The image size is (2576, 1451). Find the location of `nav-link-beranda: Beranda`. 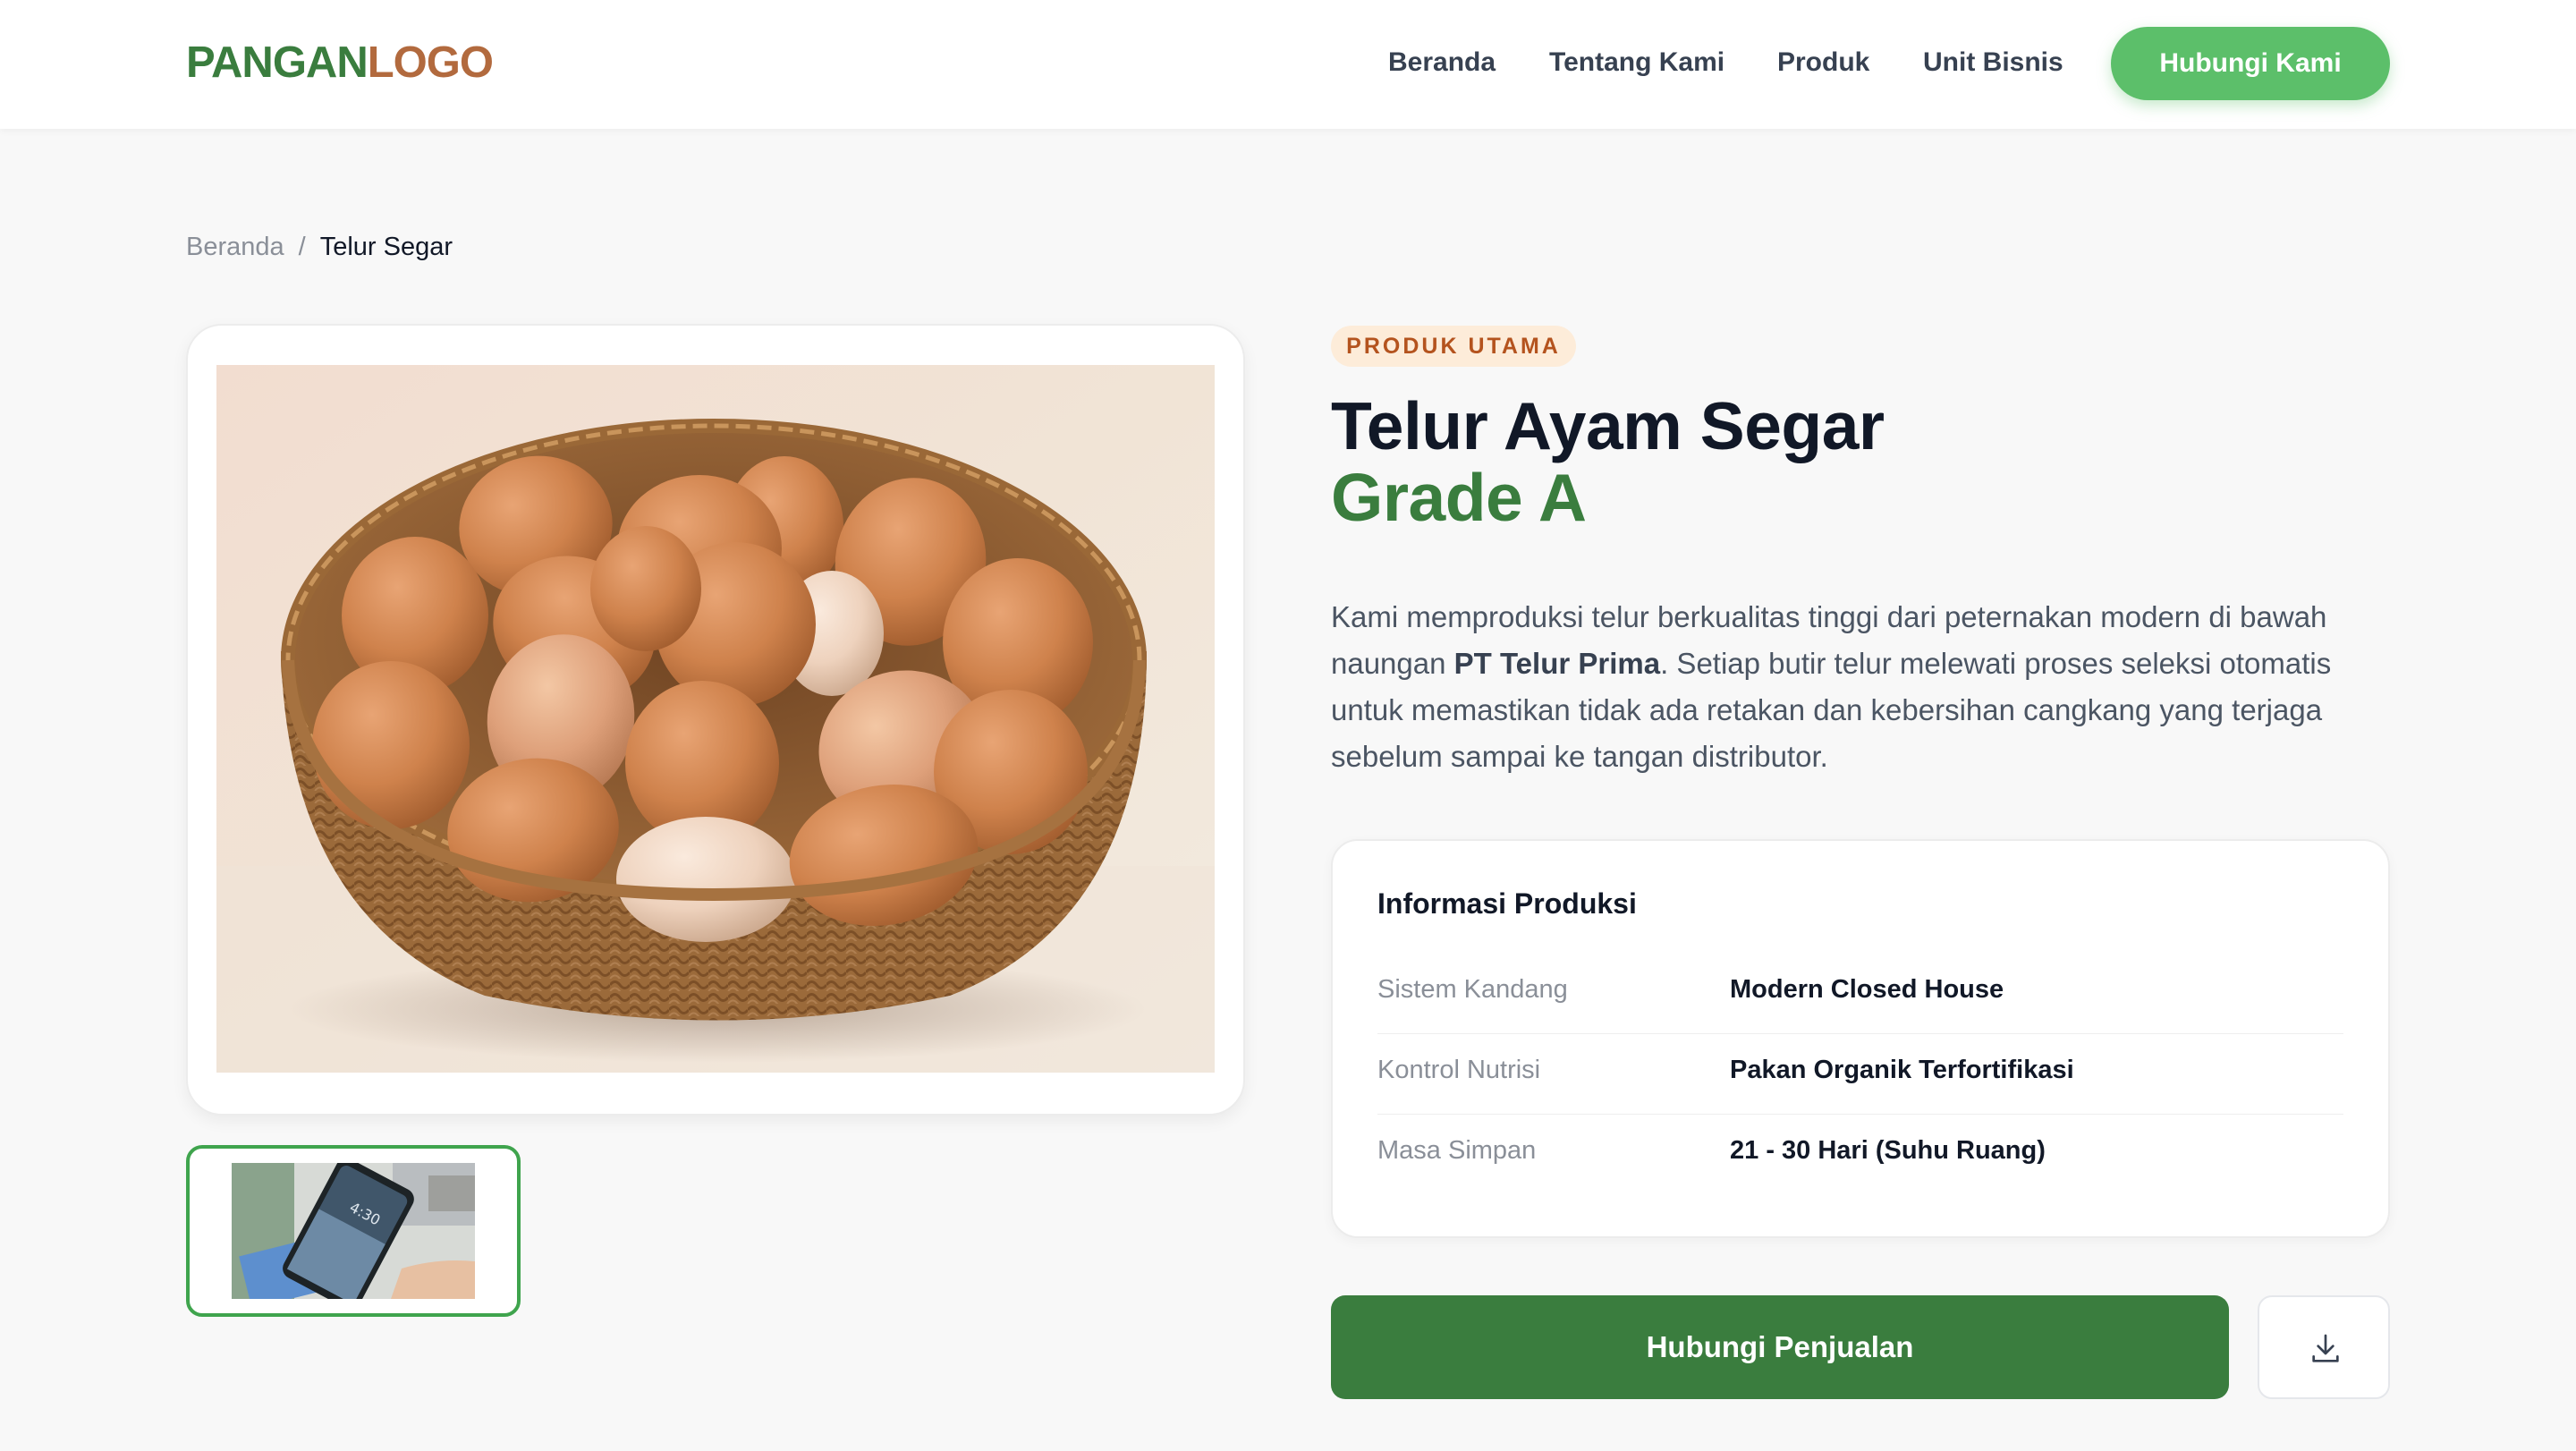

nav-link-beranda: Beranda is located at coordinates (1442, 63).